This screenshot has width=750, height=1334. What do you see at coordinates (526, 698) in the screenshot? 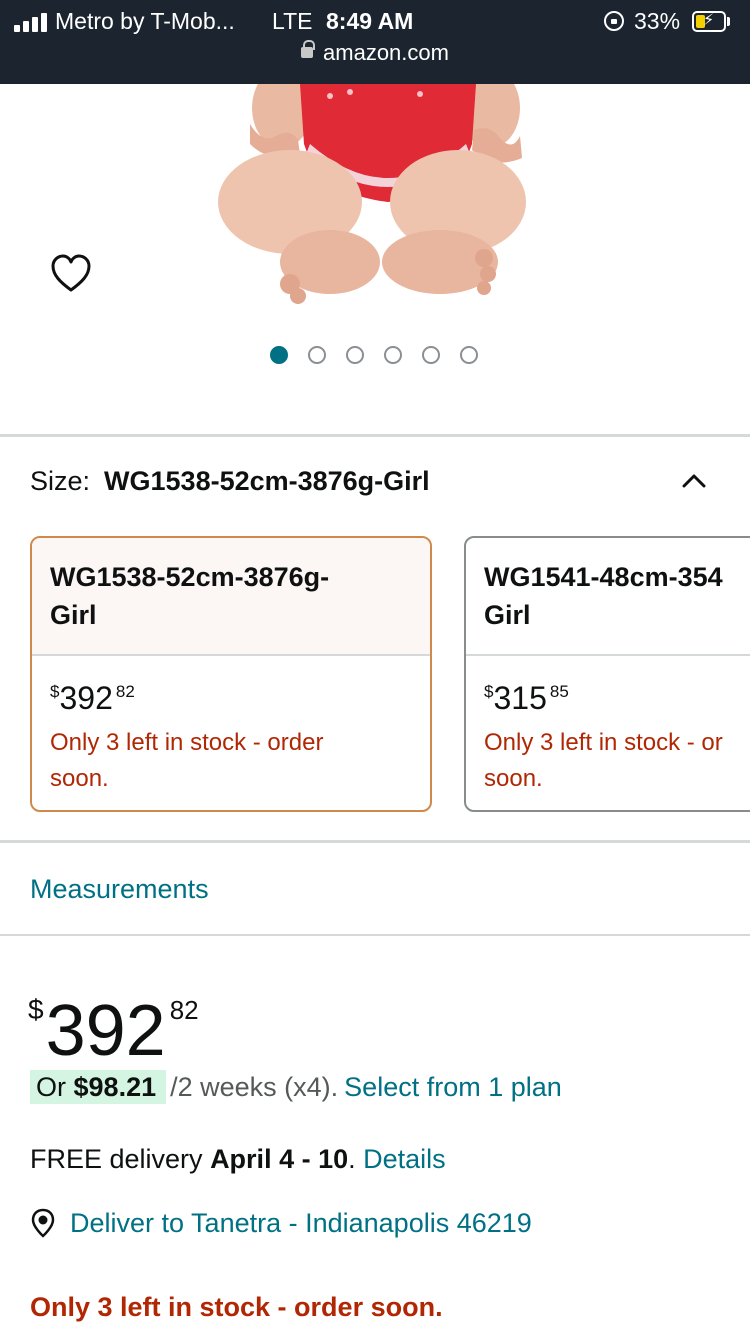
I see `size-option-price: $315 85` at bounding box center [526, 698].